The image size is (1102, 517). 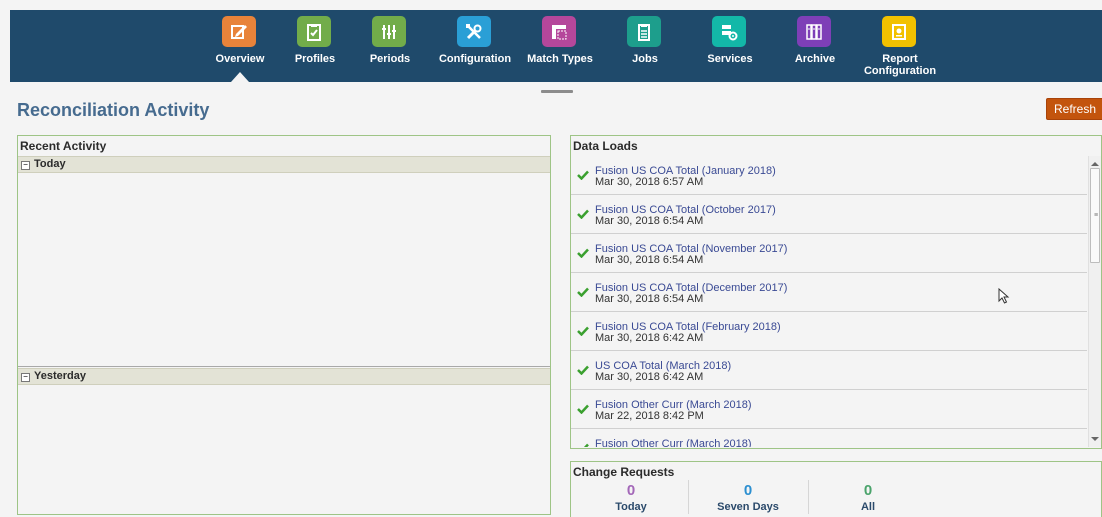 I want to click on data-loads-title: Data Loads, so click(x=605, y=146).